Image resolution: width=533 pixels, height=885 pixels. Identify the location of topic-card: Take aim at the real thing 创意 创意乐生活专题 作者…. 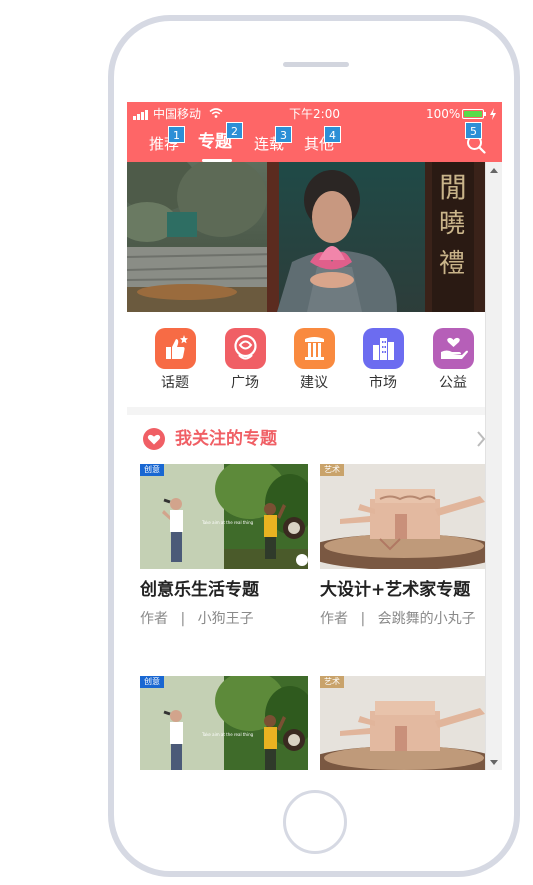
(224, 546).